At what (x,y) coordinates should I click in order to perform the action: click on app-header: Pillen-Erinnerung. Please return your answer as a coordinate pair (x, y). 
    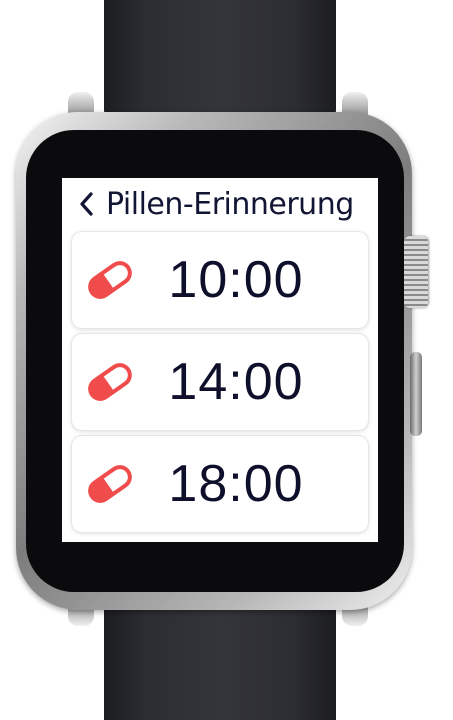
    Looking at the image, I should click on (220, 204).